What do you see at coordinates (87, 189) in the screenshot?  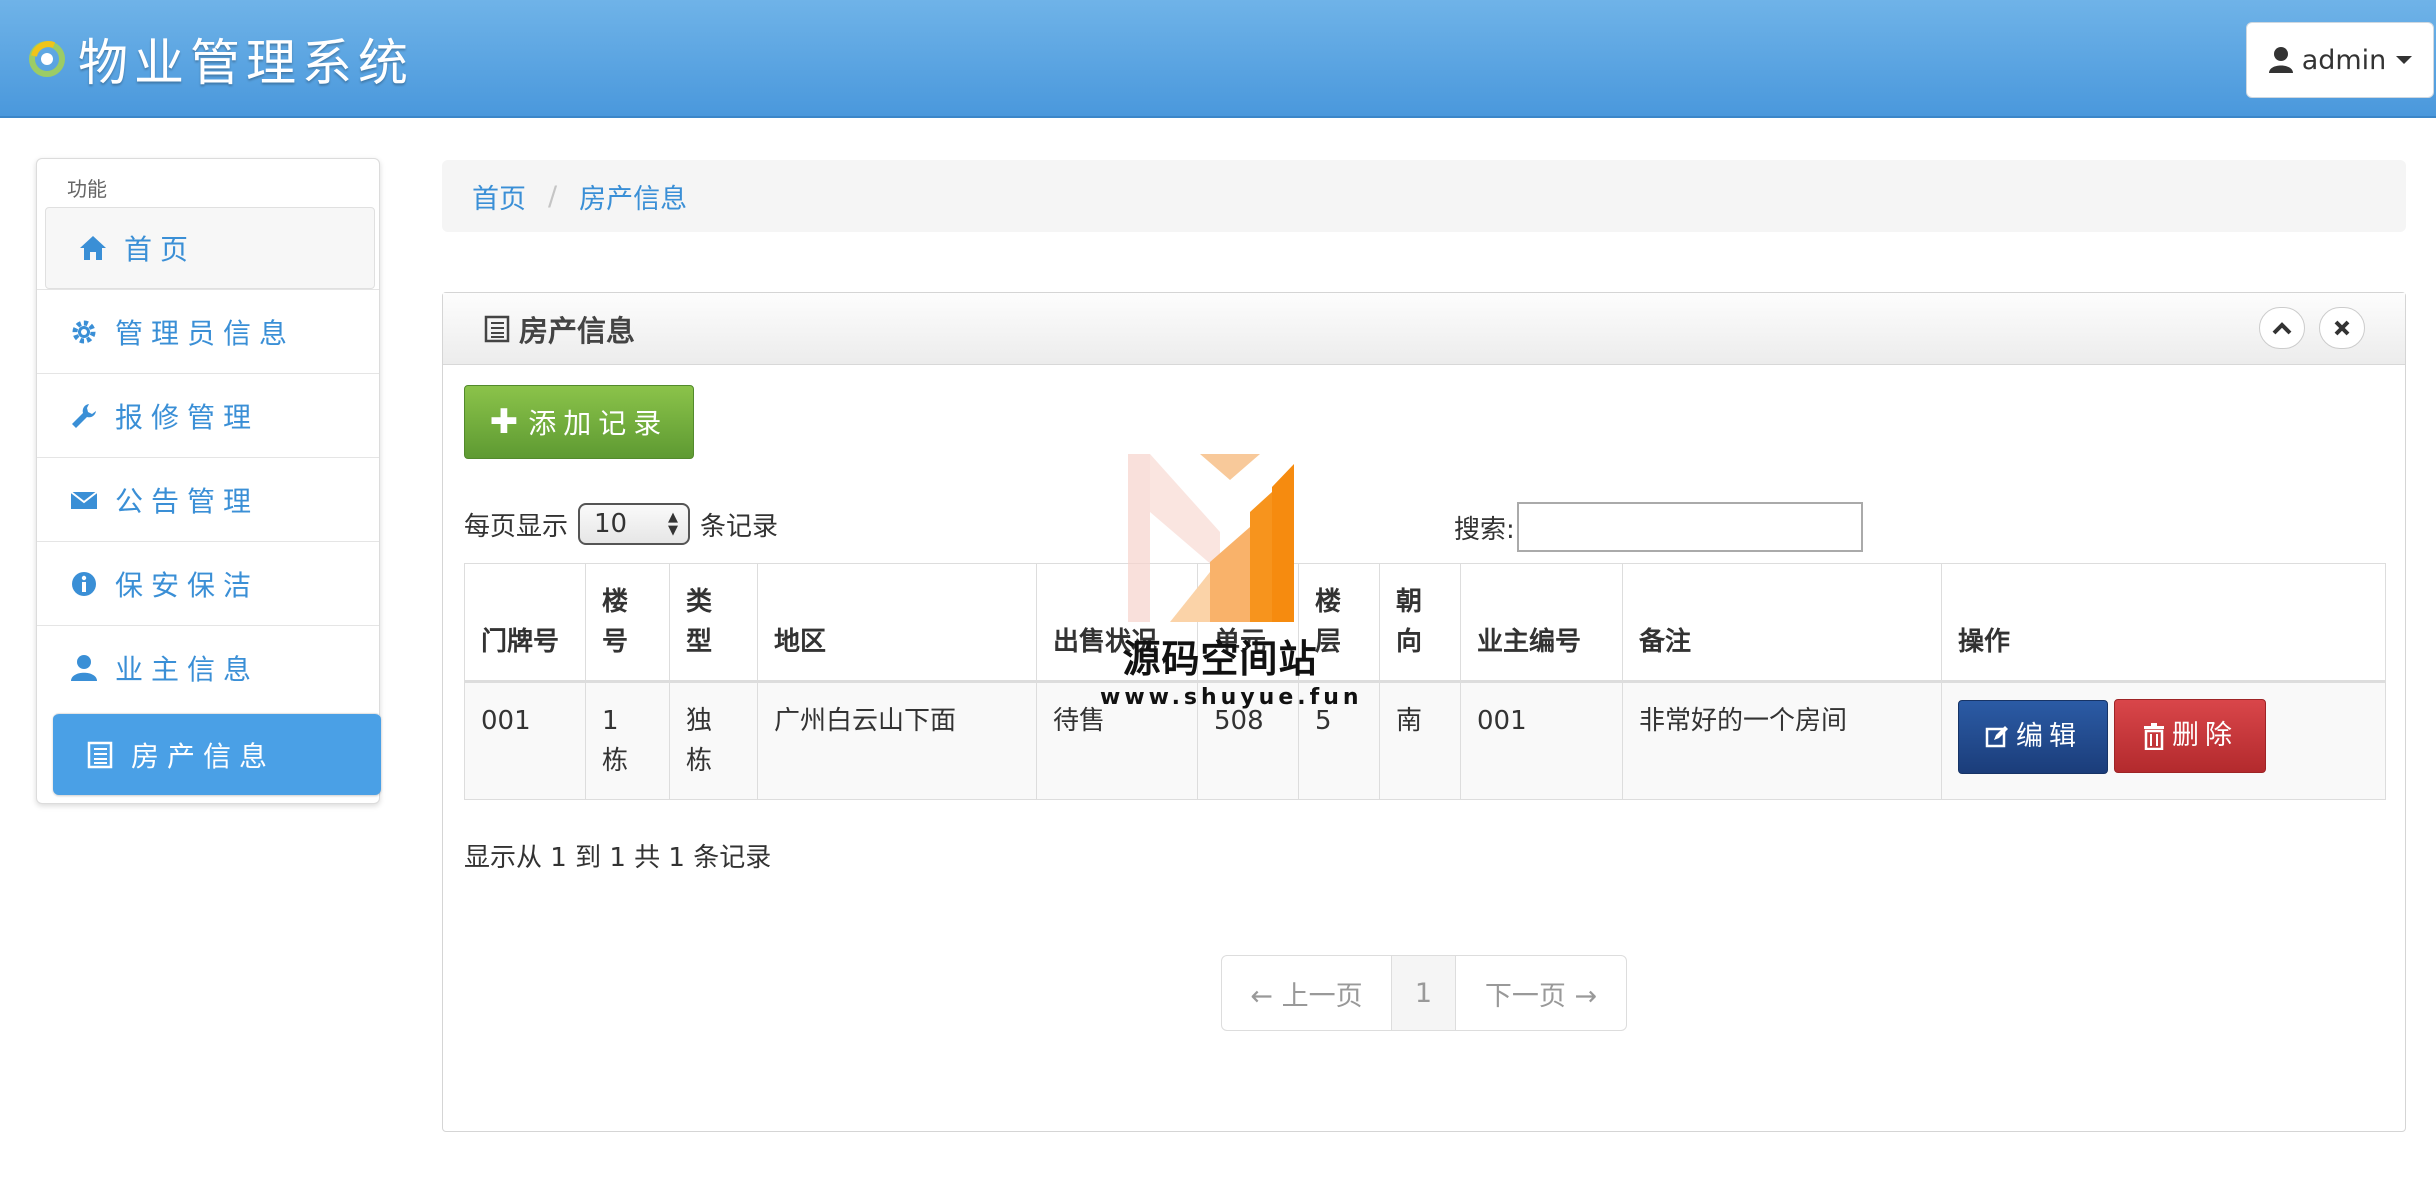 I see `sidebar-header: 功能` at bounding box center [87, 189].